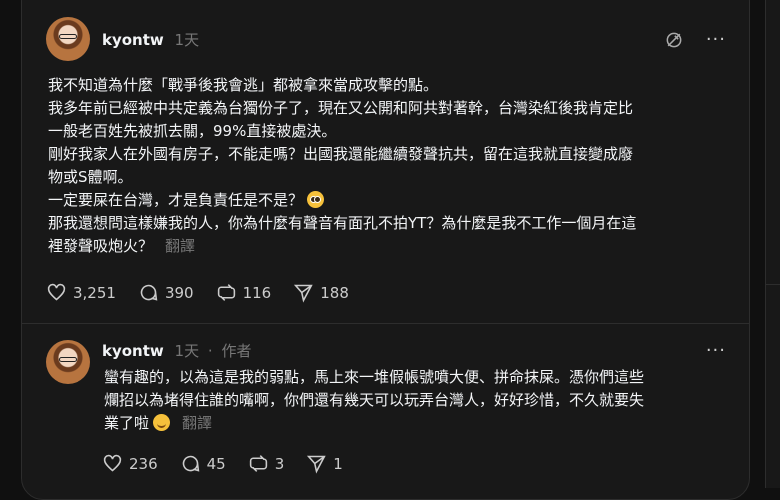  What do you see at coordinates (374, 377) in the screenshot?
I see `reply-line: 蠻有趣的，以為這是我的弱點，馬上來一堆假帳號噴大便、拼命抹屎。憑你們這些` at bounding box center [374, 377].